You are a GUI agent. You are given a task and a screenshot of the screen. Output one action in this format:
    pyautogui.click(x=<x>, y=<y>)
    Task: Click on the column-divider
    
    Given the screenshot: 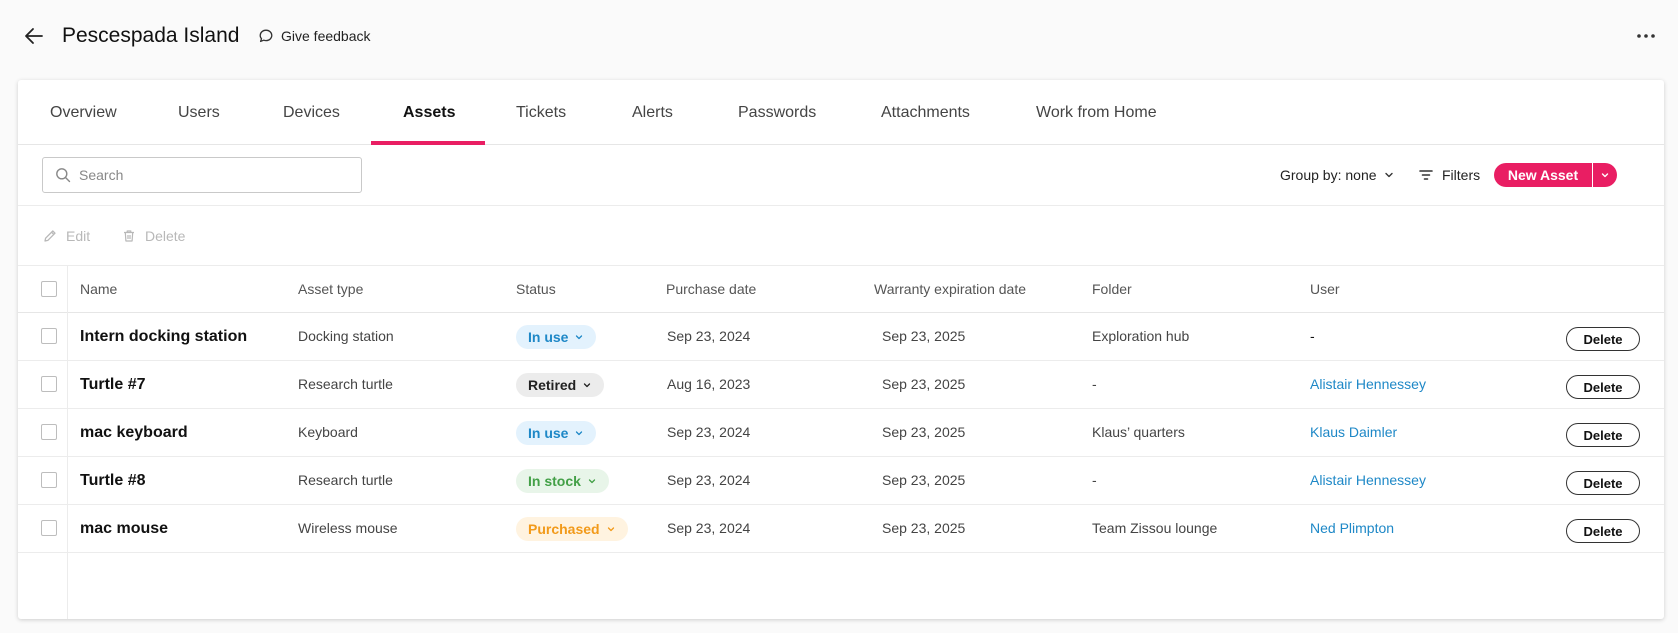 What is the action you would take?
    pyautogui.click(x=67, y=442)
    